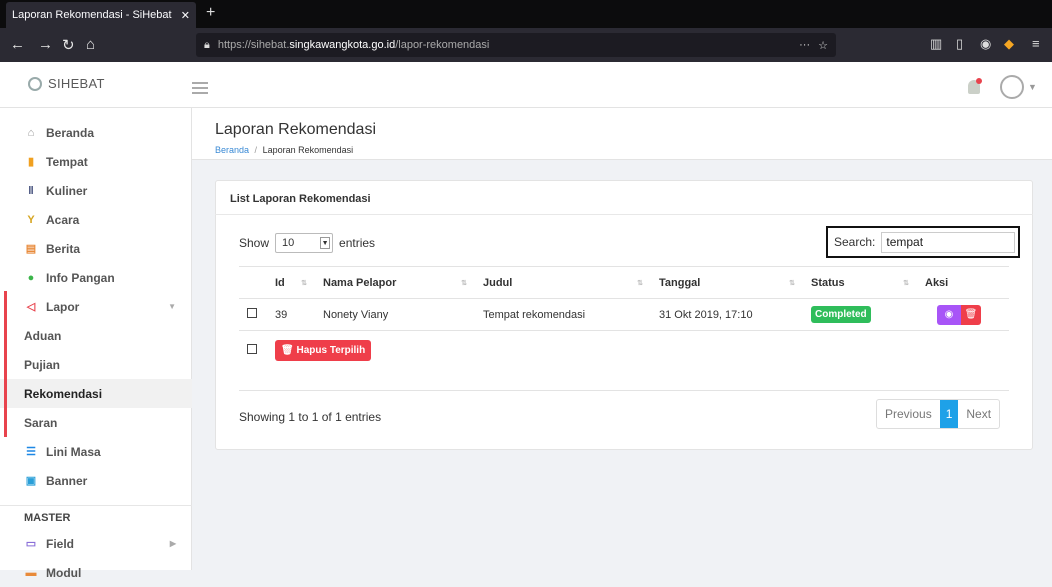 This screenshot has width=1052, height=587. What do you see at coordinates (253, 282) in the screenshot?
I see `select-column-header` at bounding box center [253, 282].